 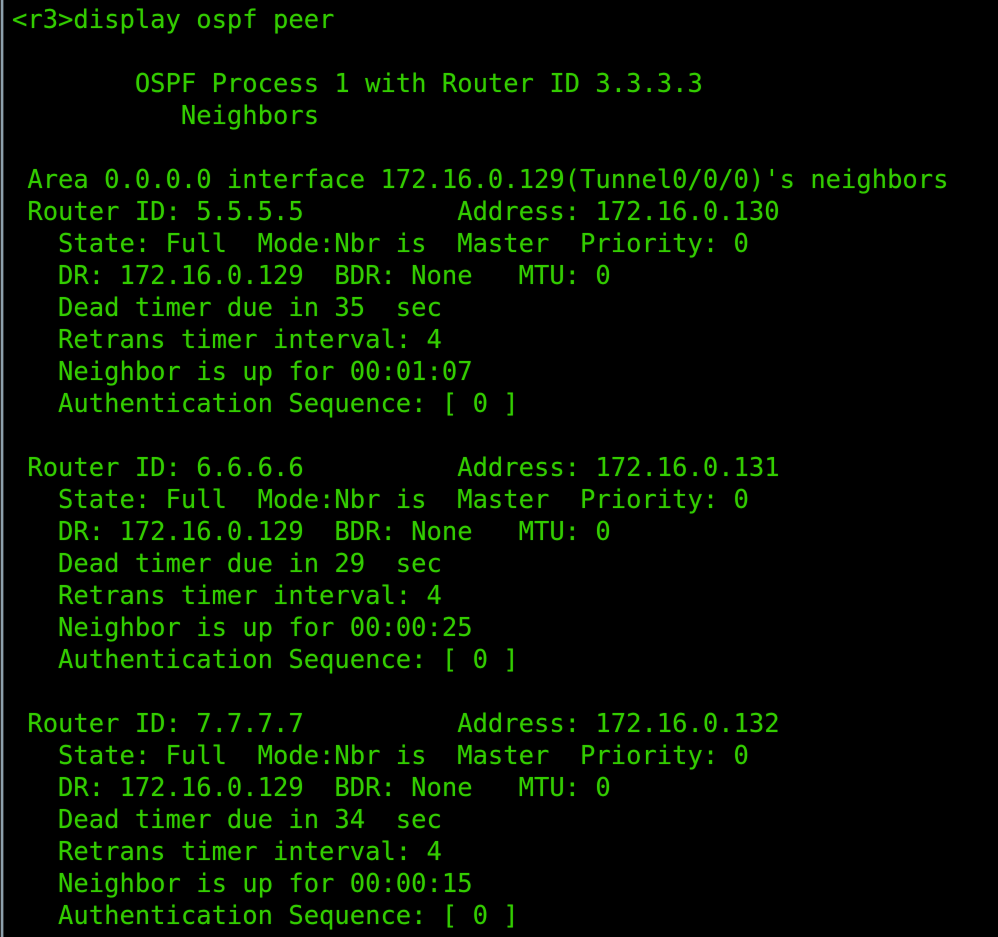 I want to click on neighbor-0-dr-bdr-mtu: DR: 172.16.0.129 BDR: None MTU: 0, so click(x=311, y=276).